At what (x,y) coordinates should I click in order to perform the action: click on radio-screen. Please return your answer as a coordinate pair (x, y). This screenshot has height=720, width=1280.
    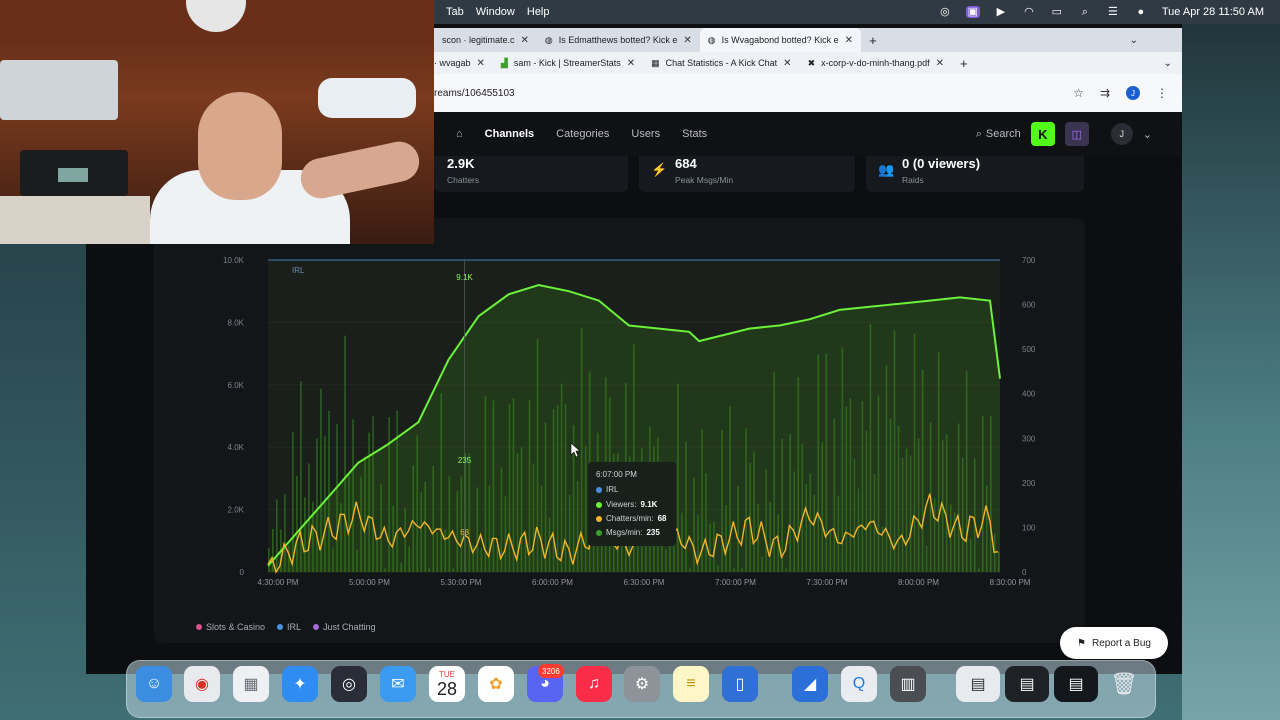
    Looking at the image, I should click on (73, 175).